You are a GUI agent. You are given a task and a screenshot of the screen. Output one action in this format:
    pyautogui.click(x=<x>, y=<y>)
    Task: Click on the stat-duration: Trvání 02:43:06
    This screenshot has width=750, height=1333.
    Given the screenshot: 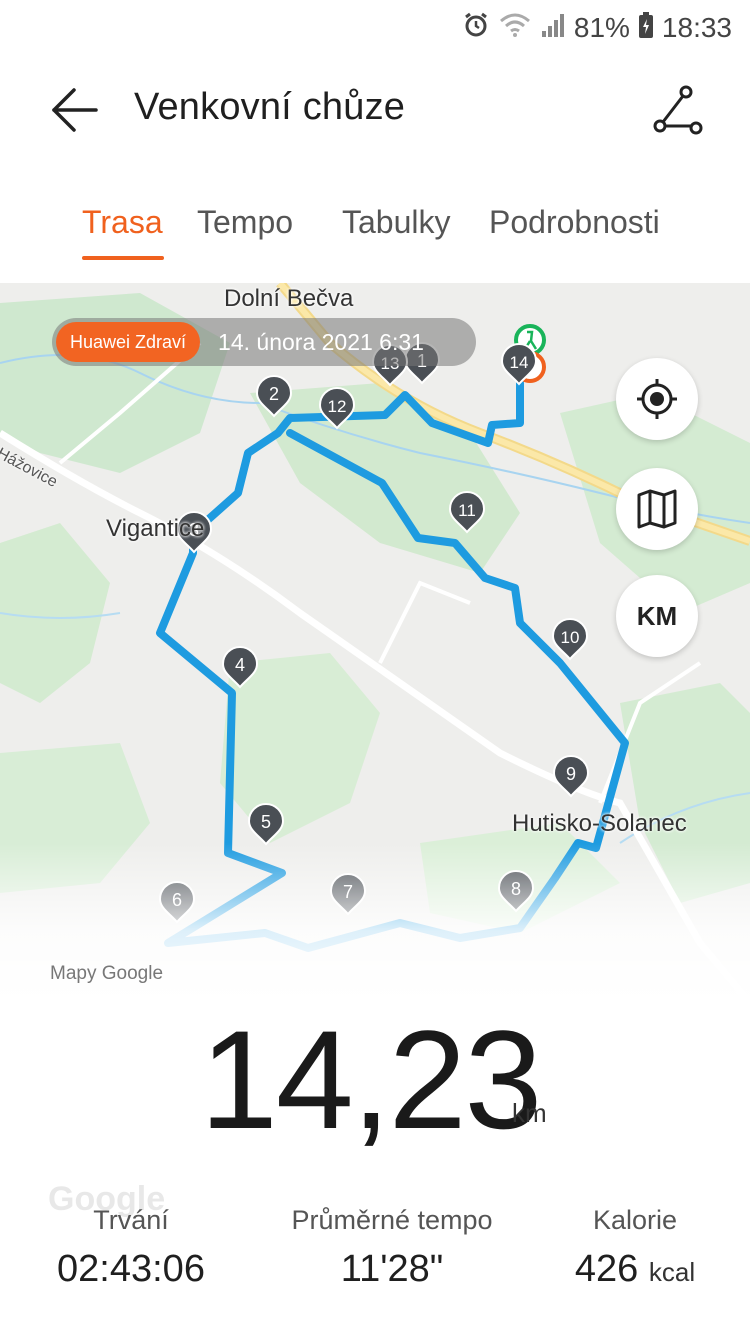 What is the action you would take?
    pyautogui.click(x=131, y=1248)
    